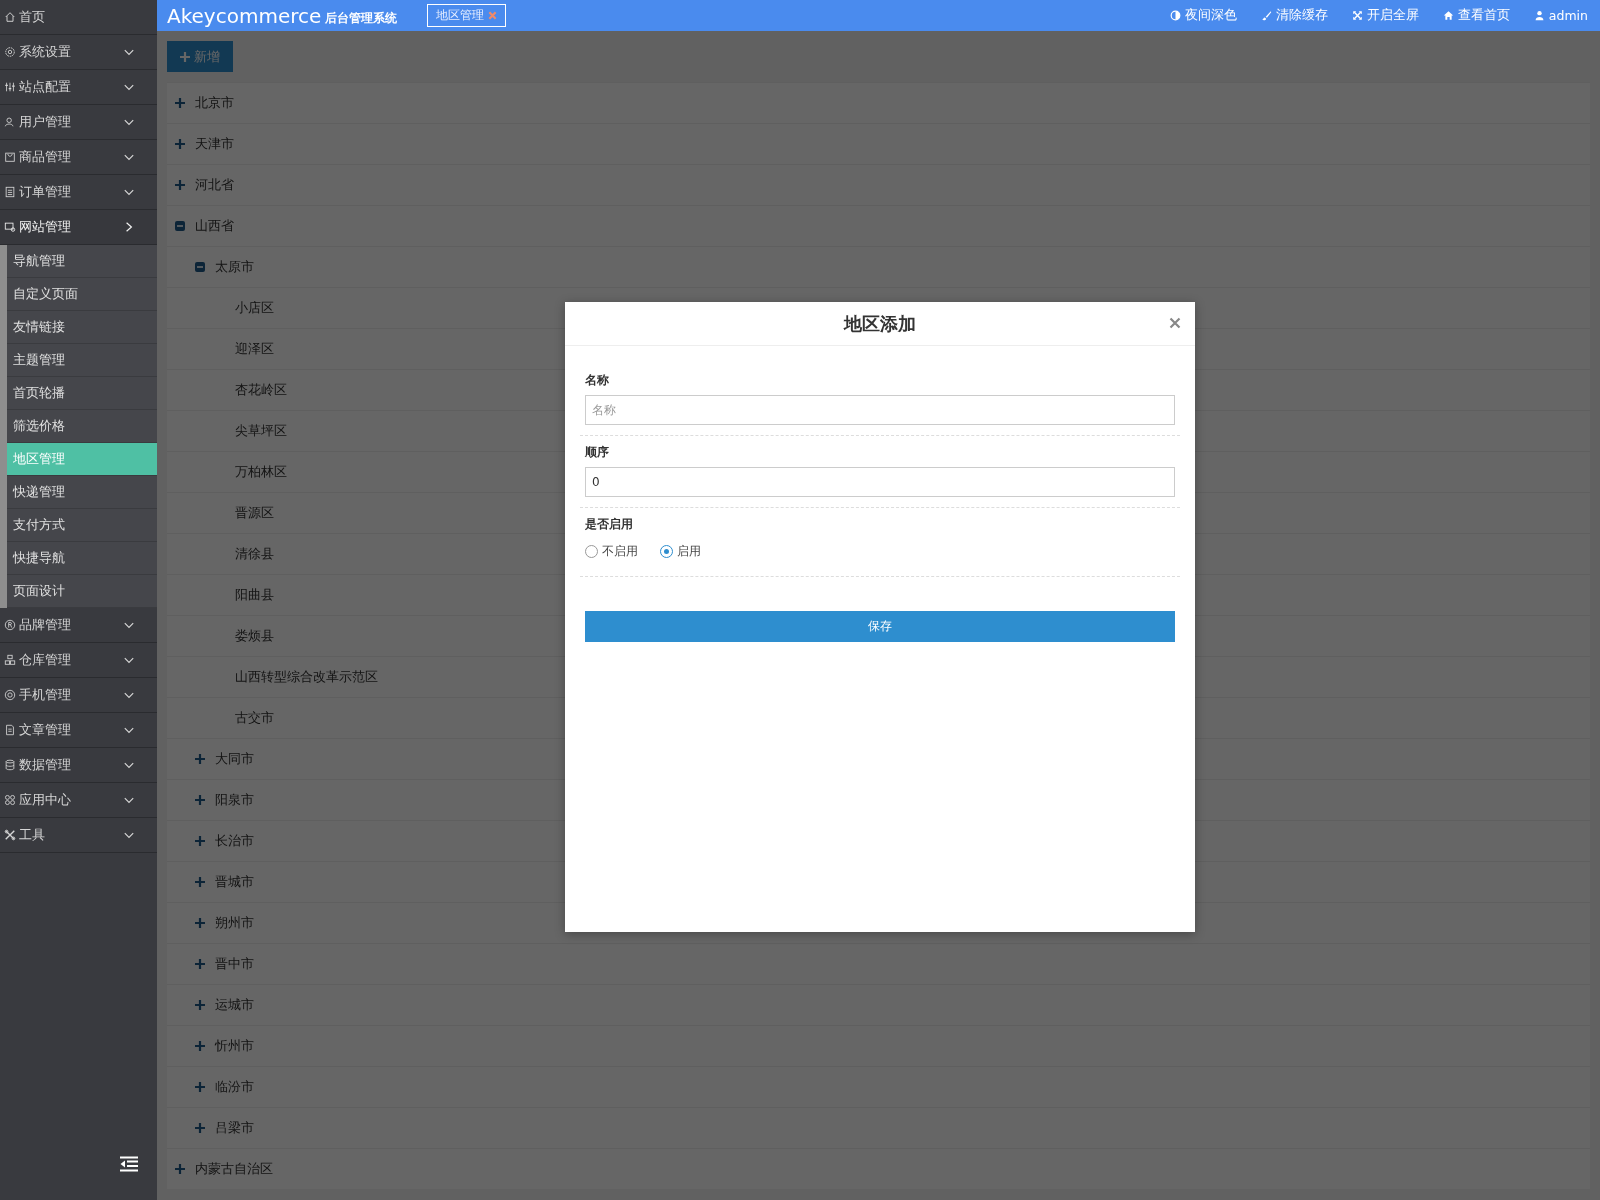 The height and width of the screenshot is (1200, 1600). Describe the element at coordinates (234, 1046) in the screenshot. I see `region-name: 忻州市` at that location.